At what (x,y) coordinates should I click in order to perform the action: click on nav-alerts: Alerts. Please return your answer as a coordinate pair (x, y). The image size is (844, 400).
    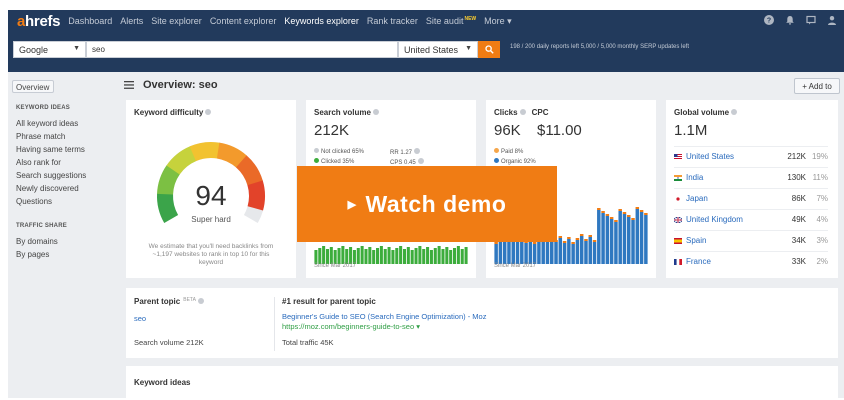
    Looking at the image, I should click on (131, 21).